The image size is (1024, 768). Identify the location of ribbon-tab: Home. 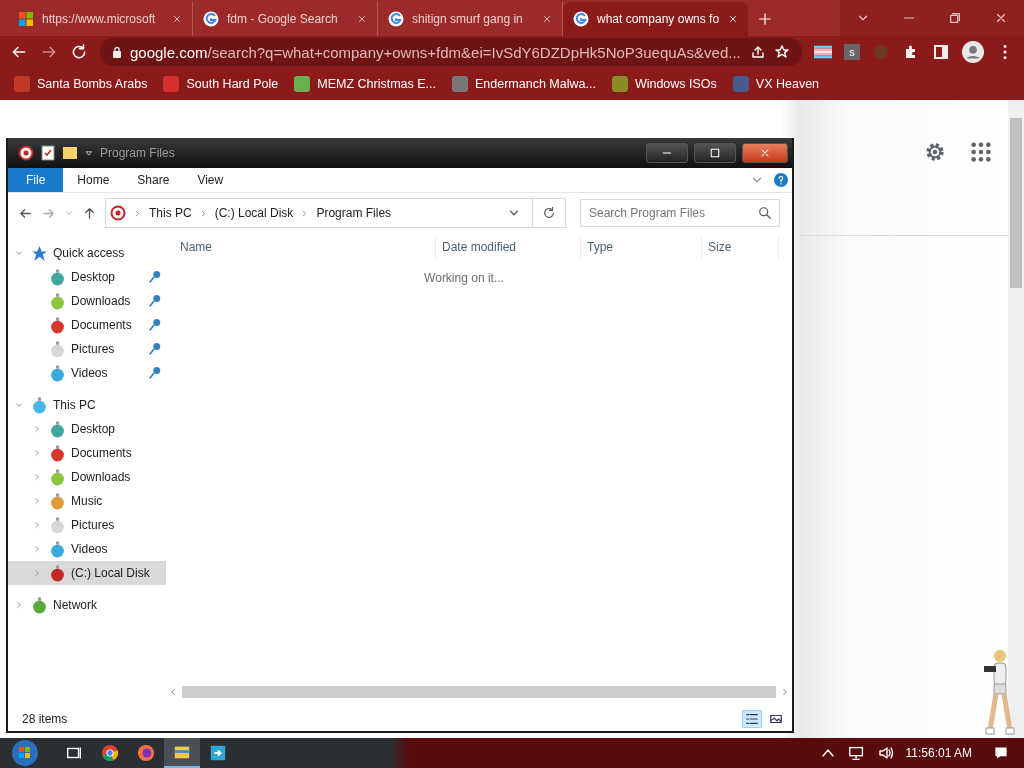
(93, 180).